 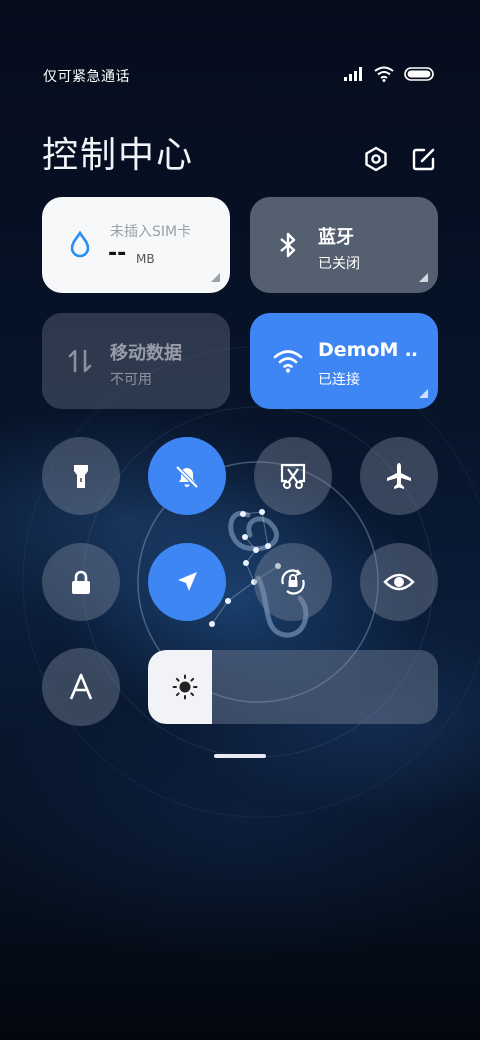 I want to click on flashlight-icon, so click(x=81, y=476).